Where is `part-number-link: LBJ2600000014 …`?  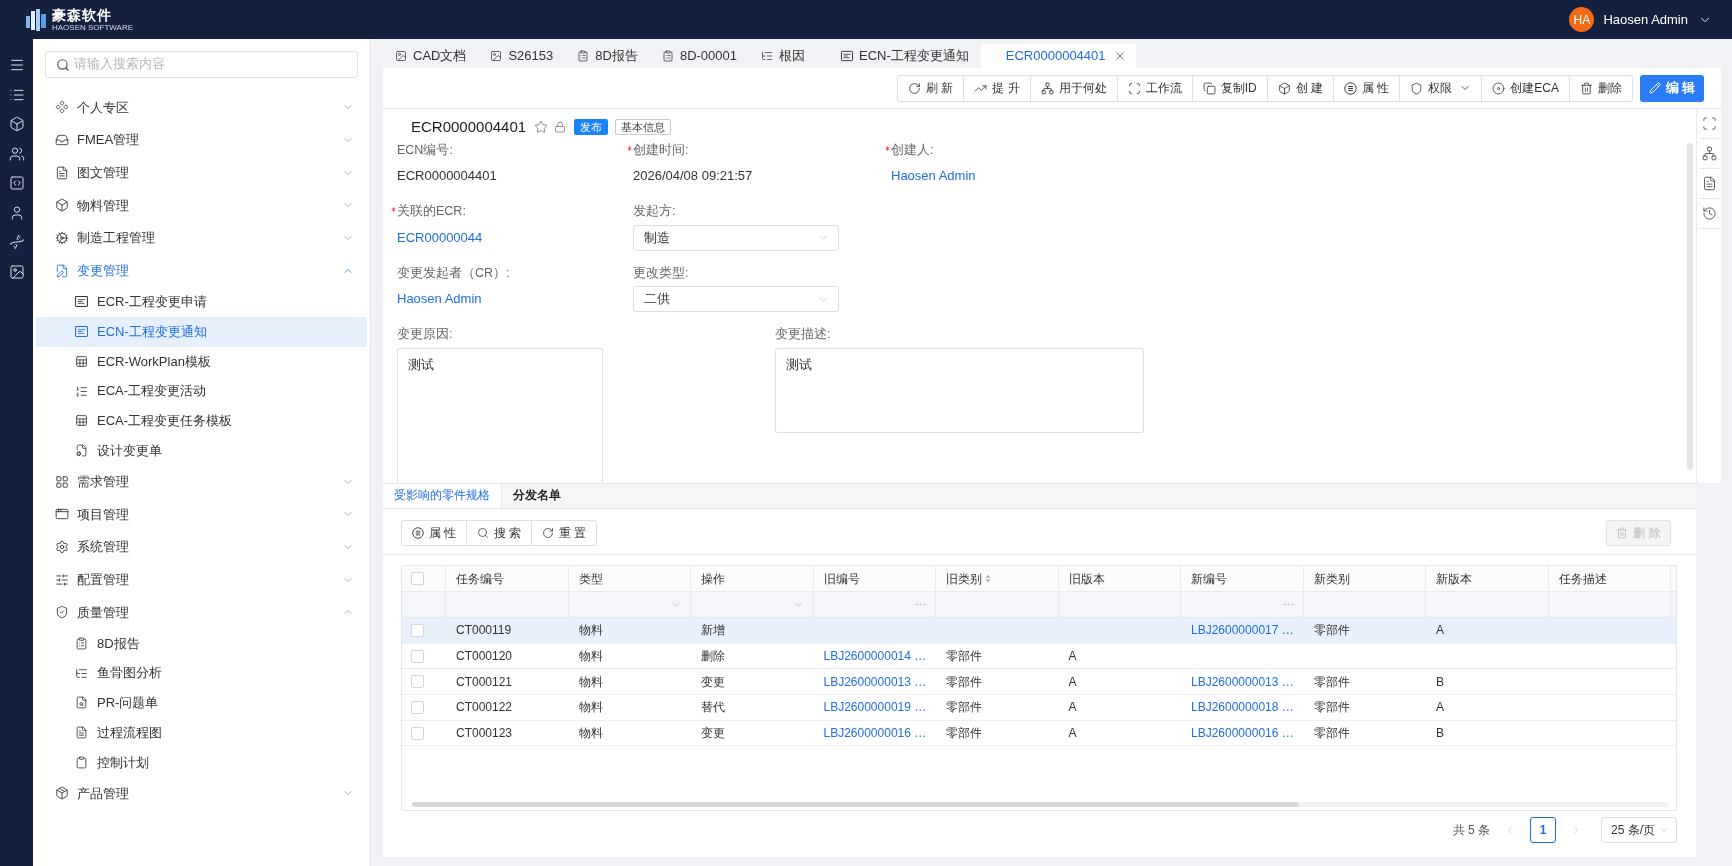 part-number-link: LBJ2600000014 … is located at coordinates (875, 656).